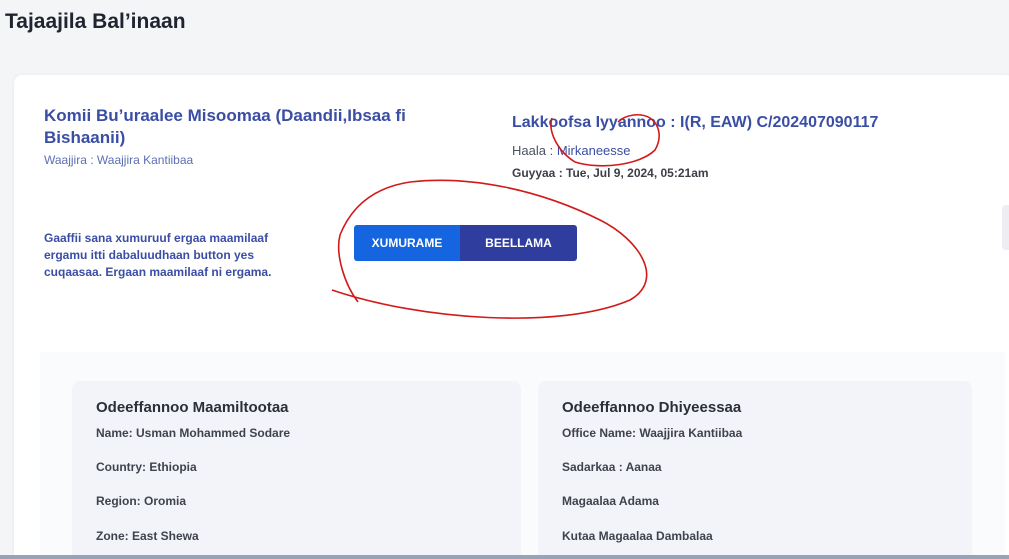 Image resolution: width=1009 pixels, height=559 pixels. What do you see at coordinates (95, 21) in the screenshot?
I see `page-title: Tajaajila Bal’inaan` at bounding box center [95, 21].